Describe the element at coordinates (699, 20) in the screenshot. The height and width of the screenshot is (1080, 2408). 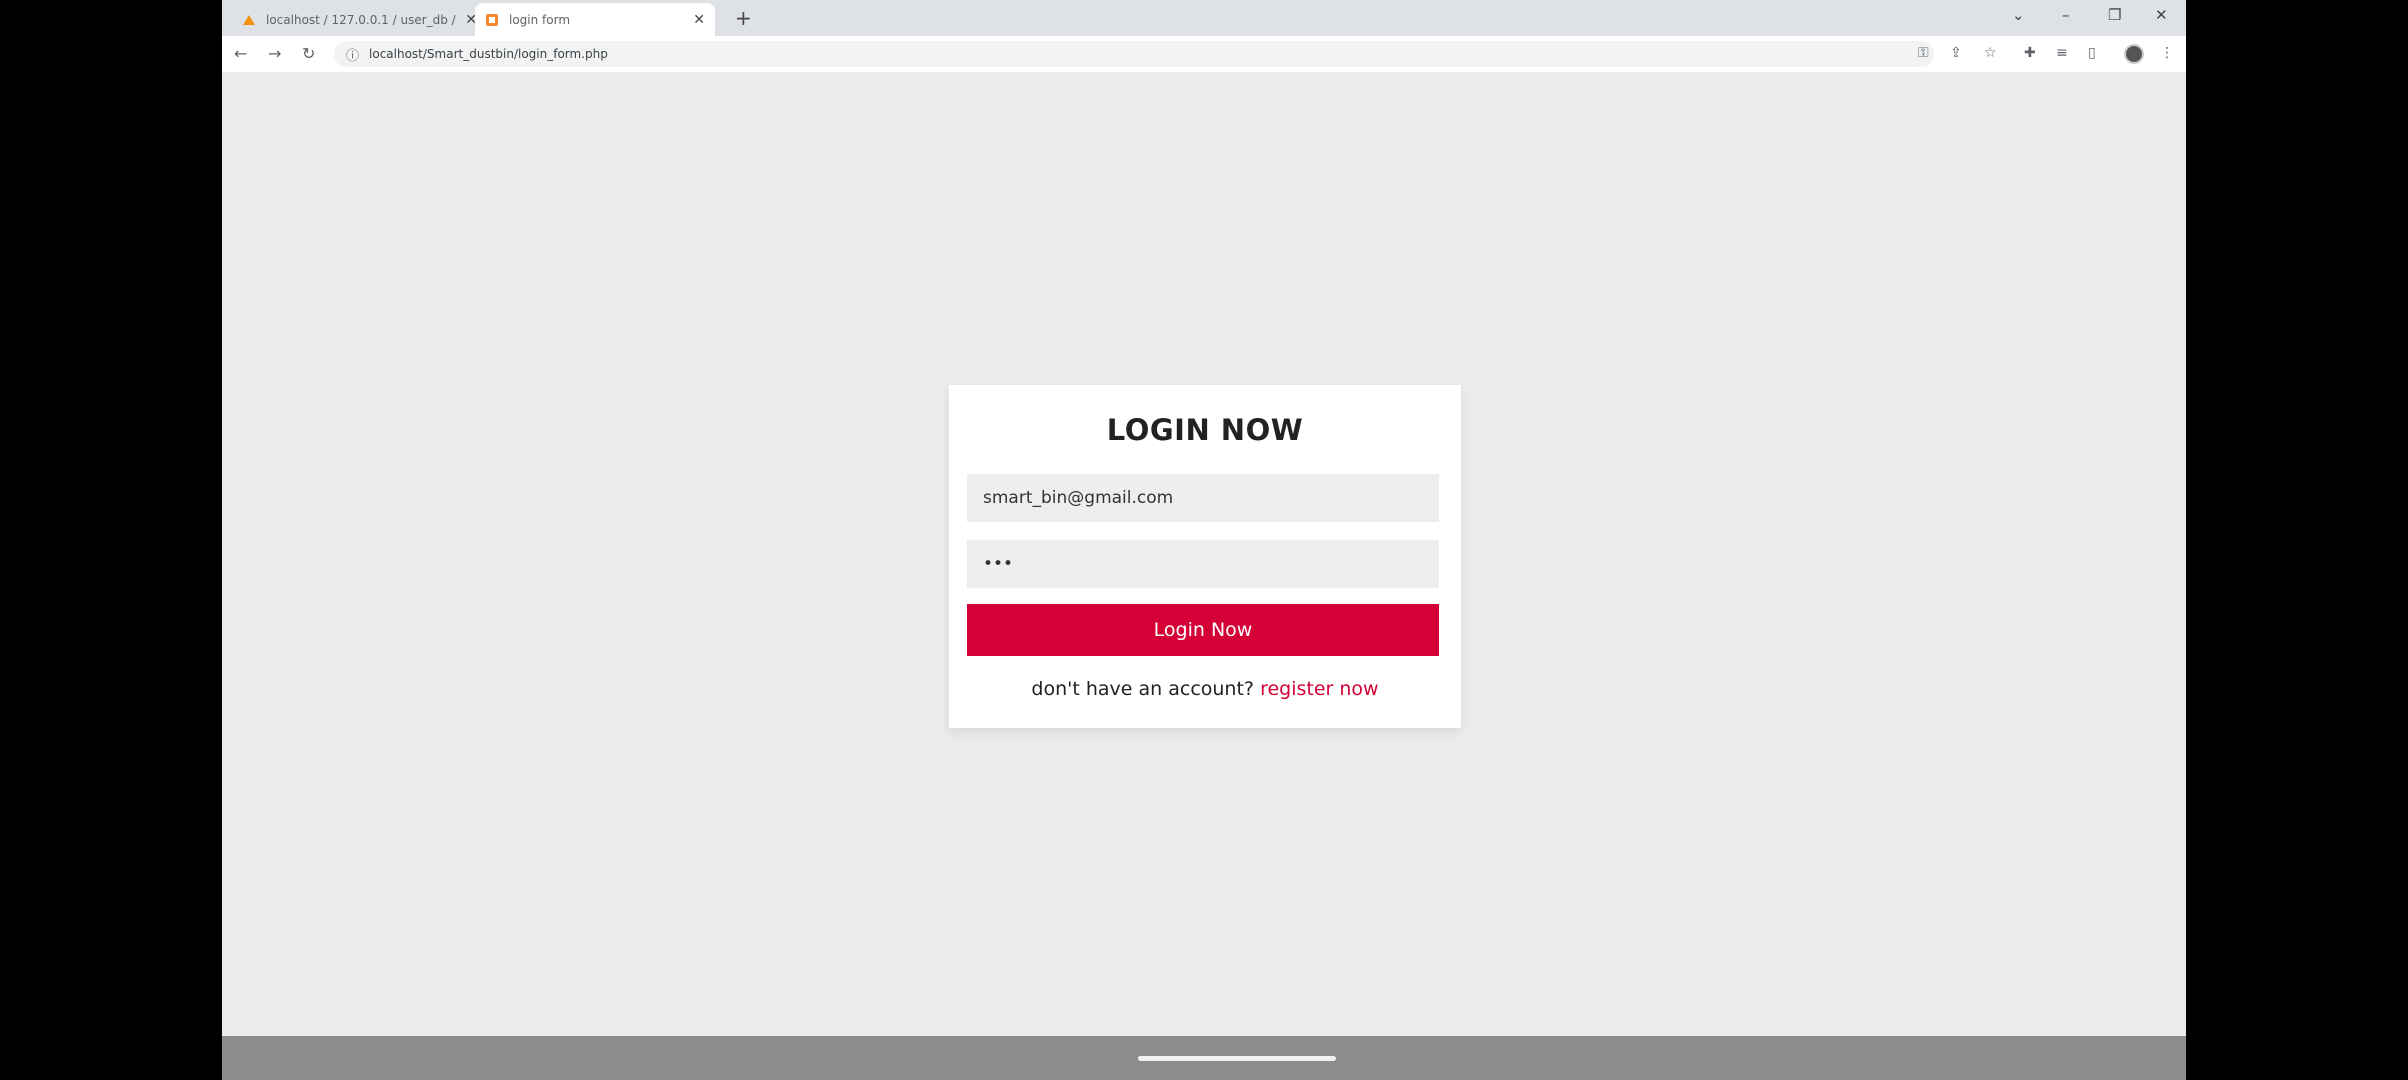
I see `close-tab-icon: ✕` at that location.